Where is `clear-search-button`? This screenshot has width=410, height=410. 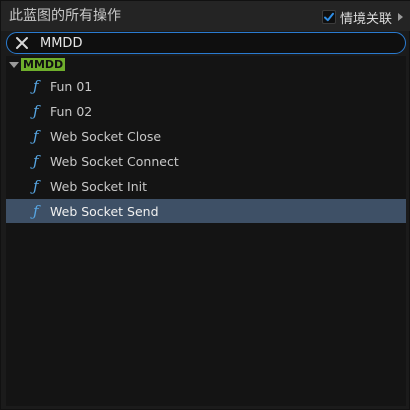 clear-search-button is located at coordinates (22, 43).